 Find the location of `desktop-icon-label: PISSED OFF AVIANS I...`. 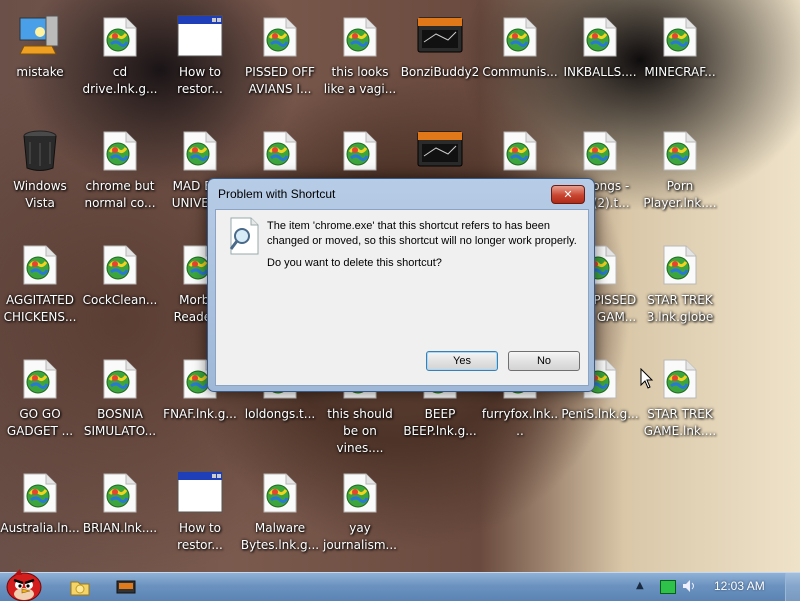

desktop-icon-label: PISSED OFF AVIANS I... is located at coordinates (280, 80).